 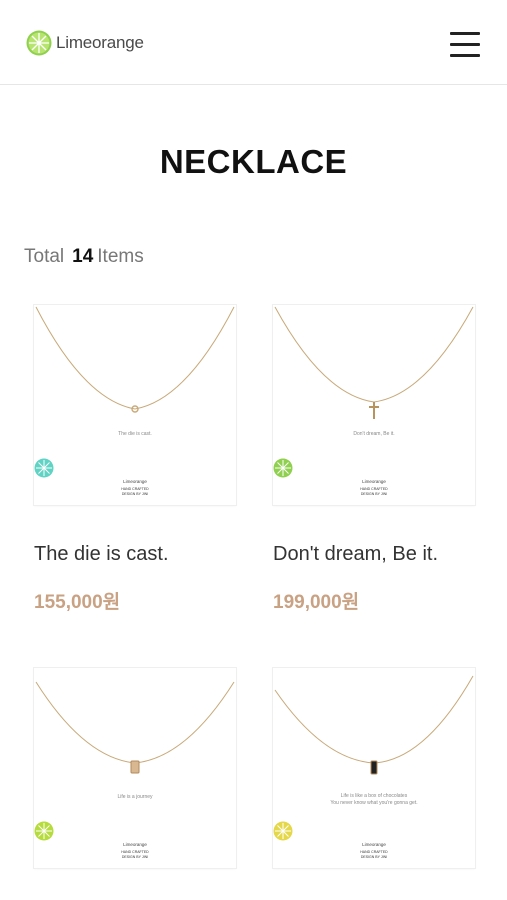 I want to click on card-caption: Don't dream, Be it., so click(x=374, y=434).